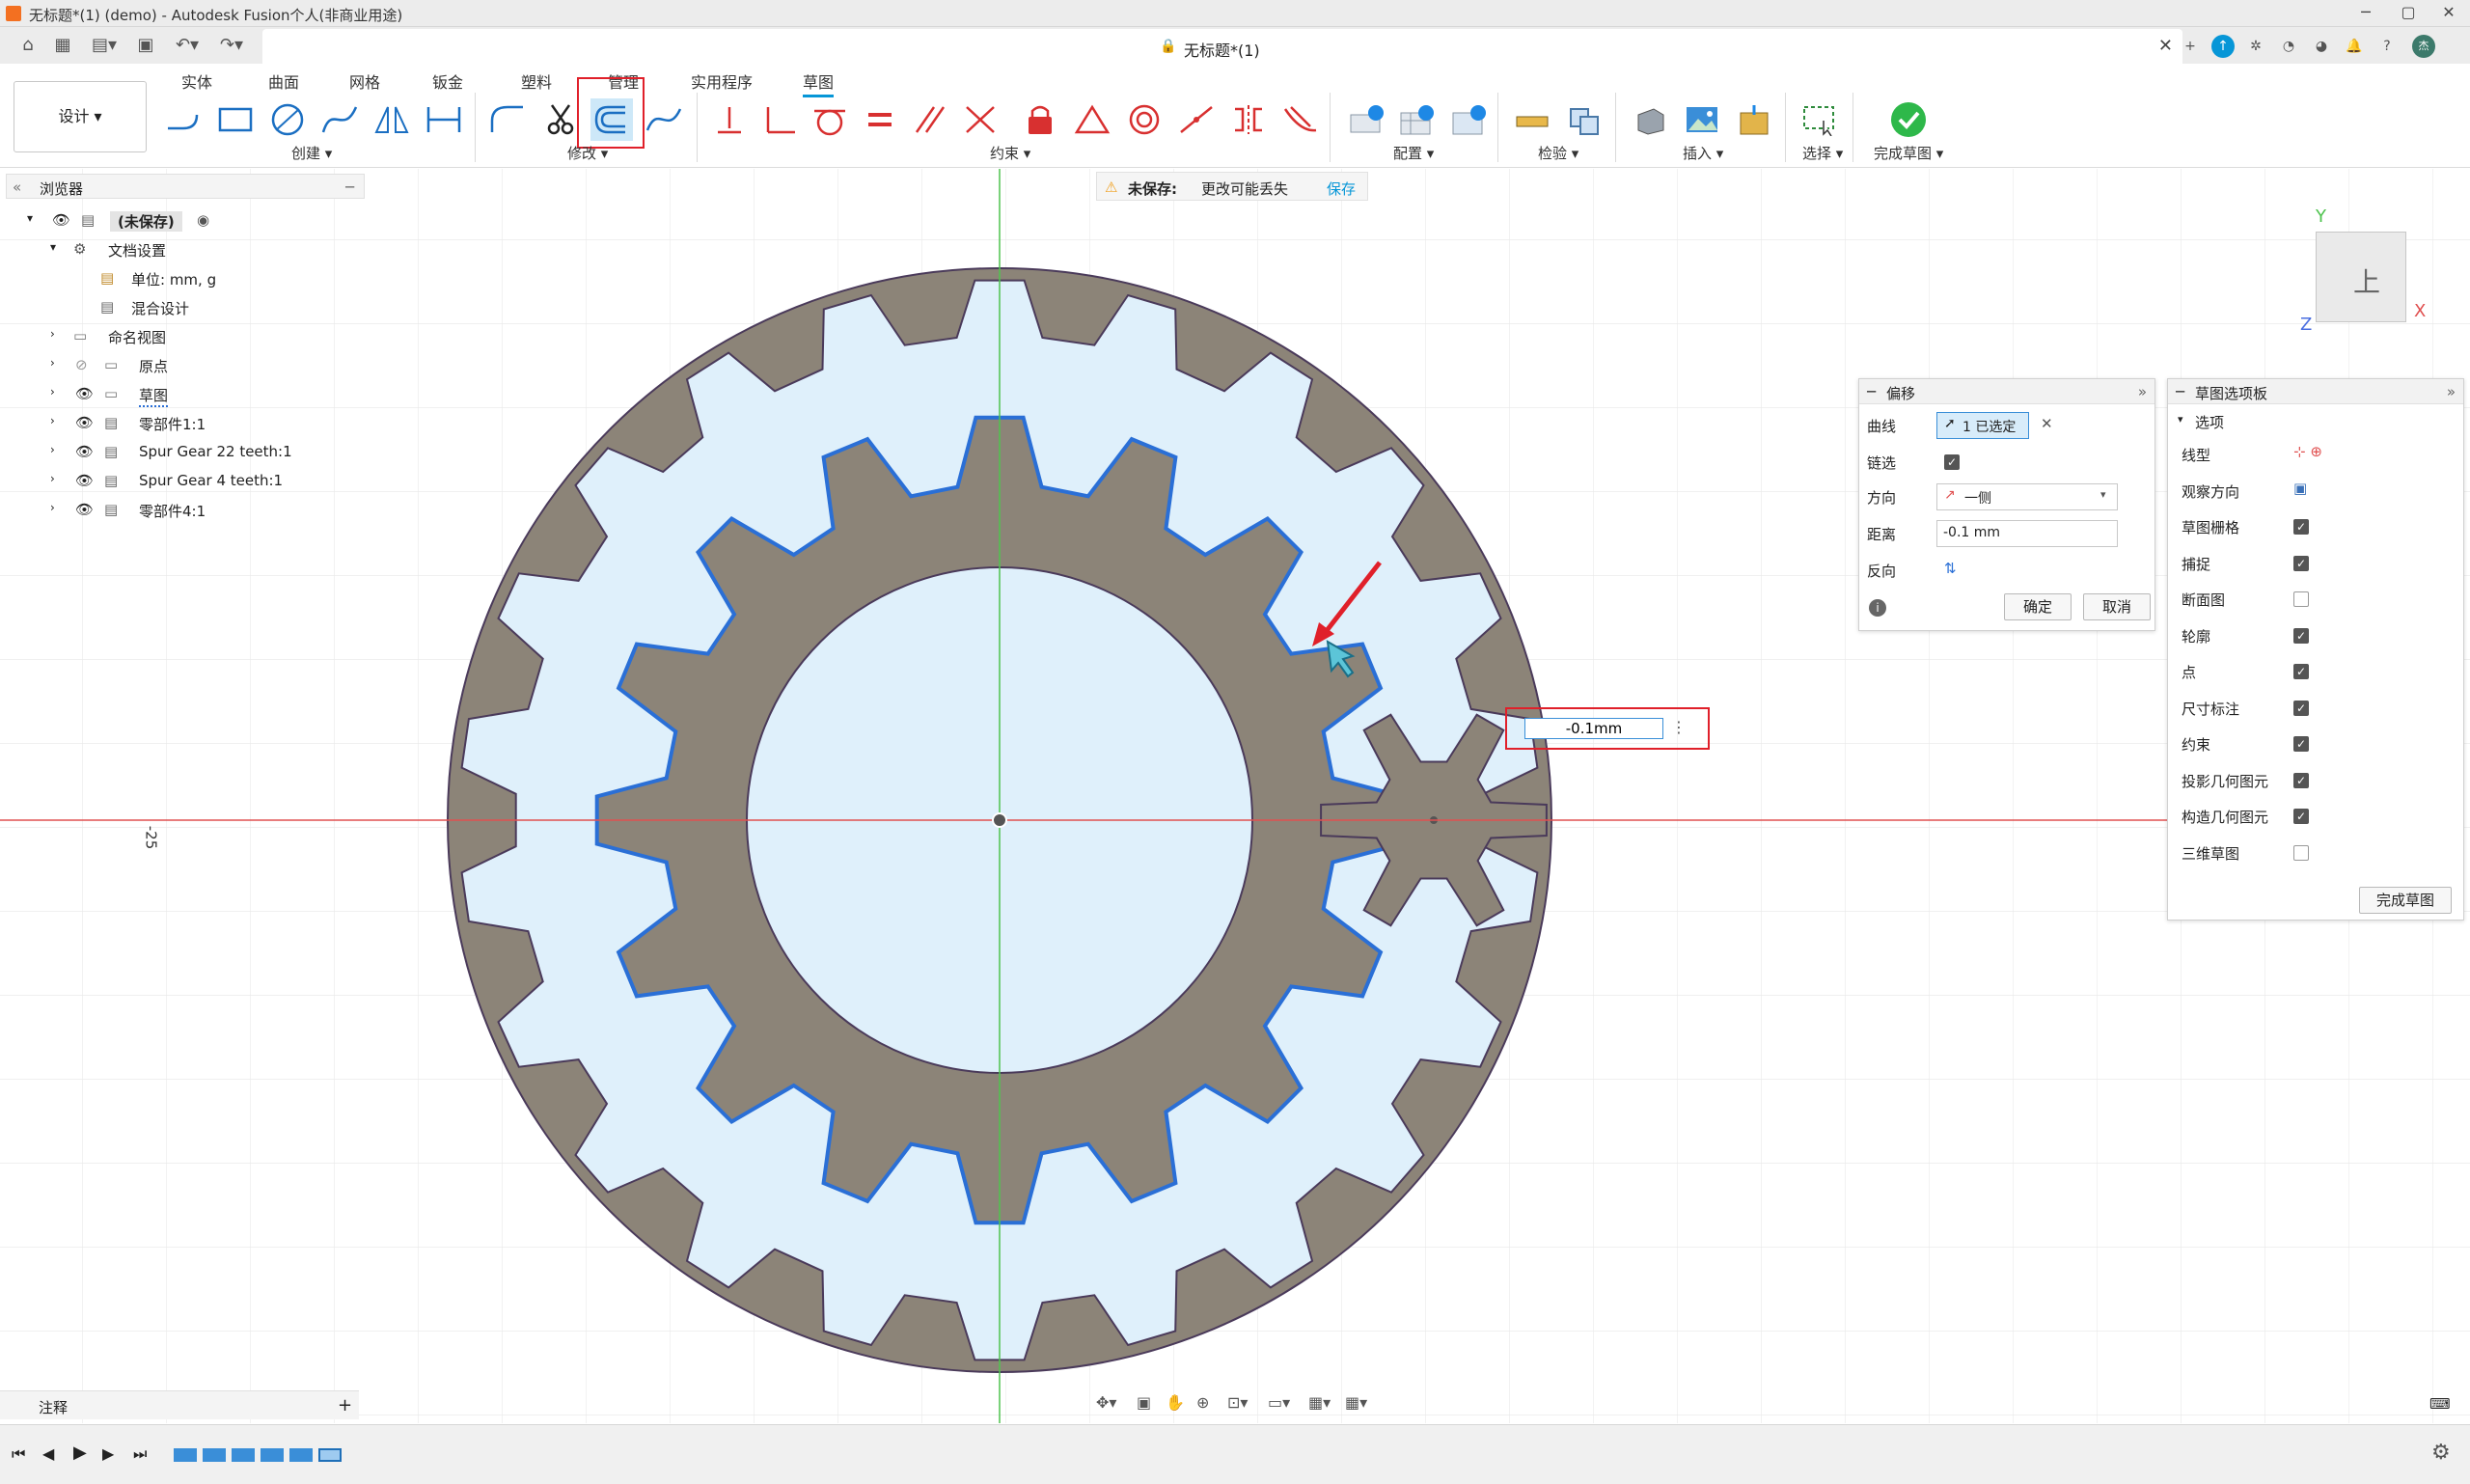 Image resolution: width=2470 pixels, height=1484 pixels. Describe the element at coordinates (236, 119) in the screenshot. I see `rectangle-tool-icon` at that location.